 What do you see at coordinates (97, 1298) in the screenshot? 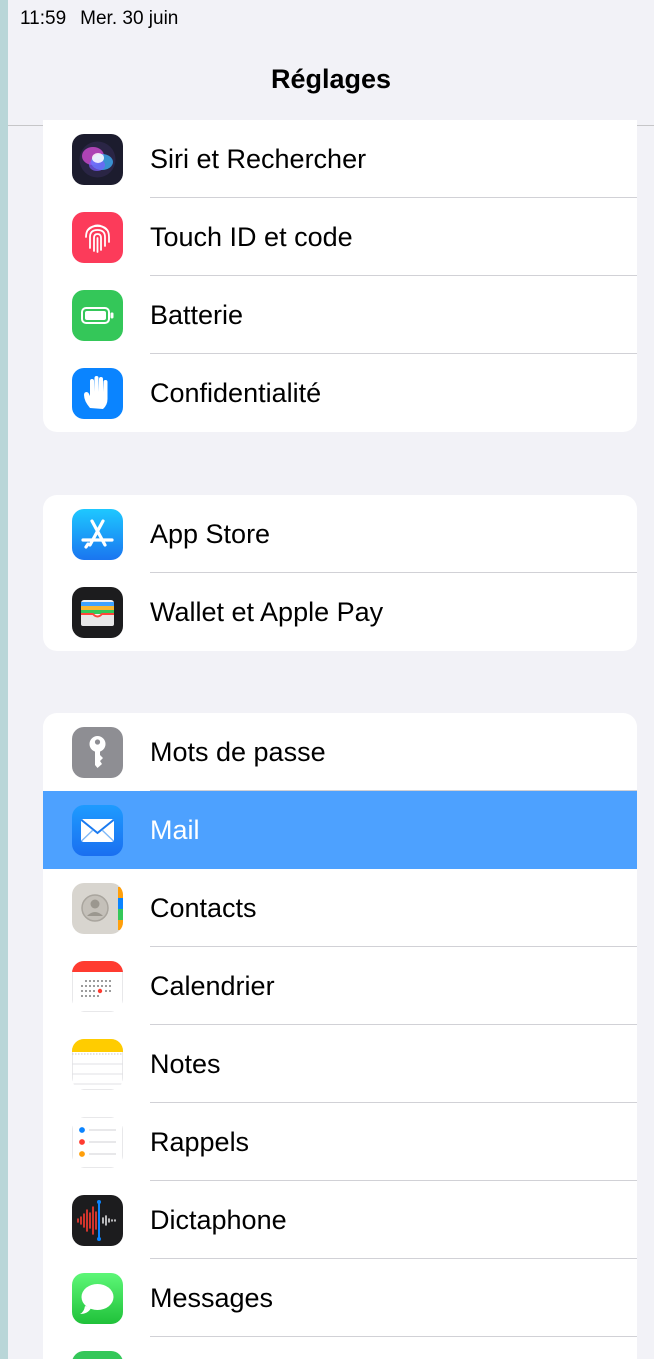
I see `messages-icon` at bounding box center [97, 1298].